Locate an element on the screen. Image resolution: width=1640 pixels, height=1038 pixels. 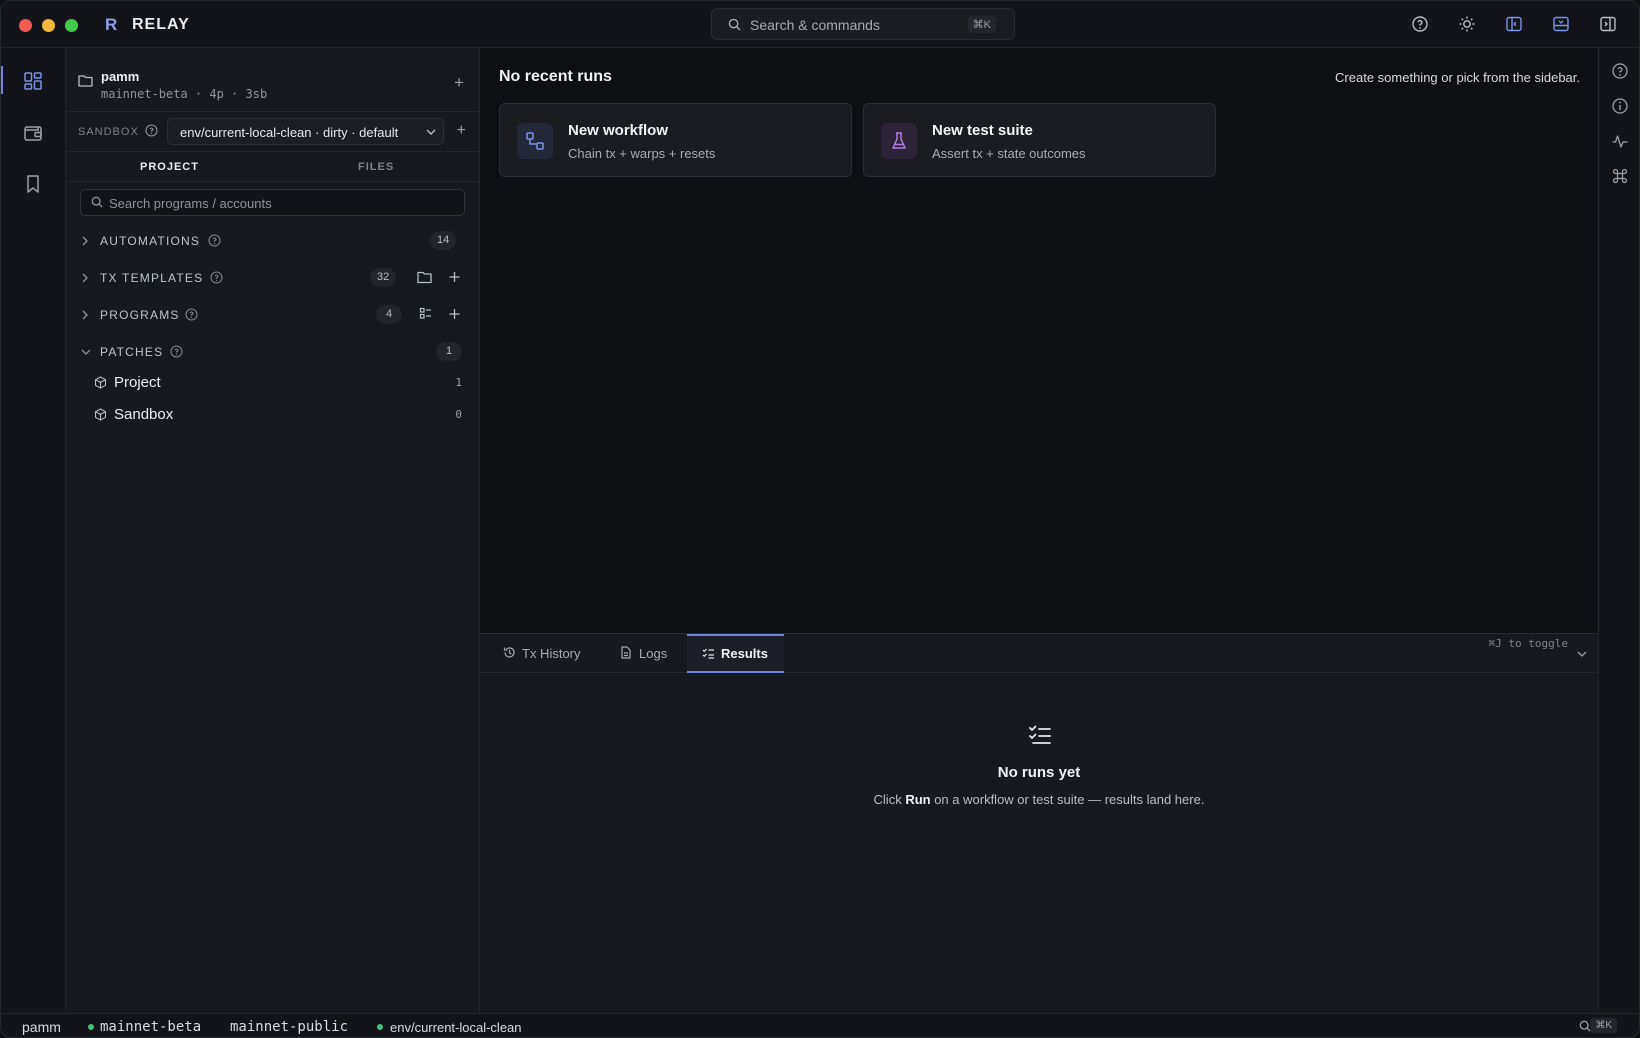
tab-files: FILES is located at coordinates (376, 167).